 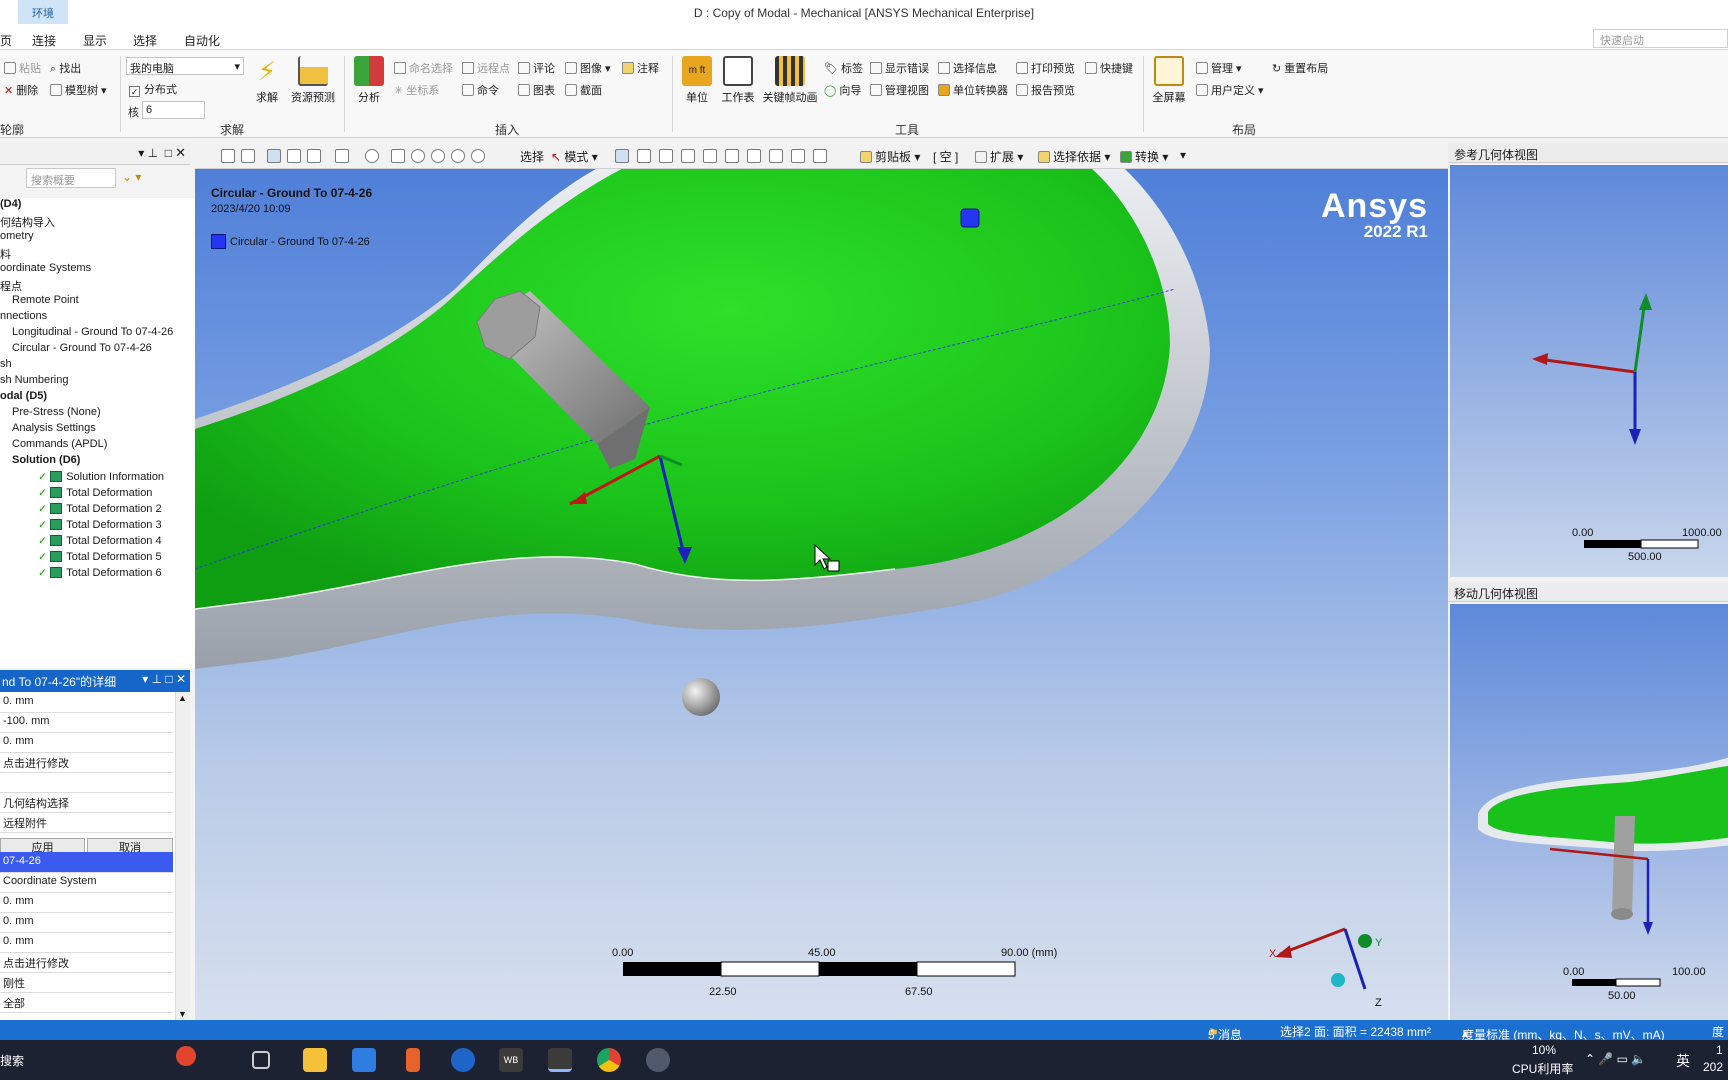 What do you see at coordinates (640, 68) in the screenshot?
I see `annotation-button: 注释` at bounding box center [640, 68].